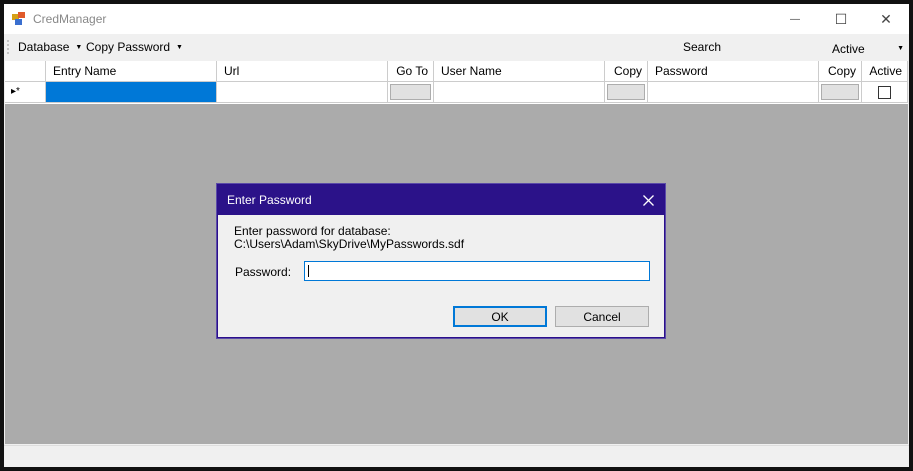  I want to click on password-cell, so click(733, 92).